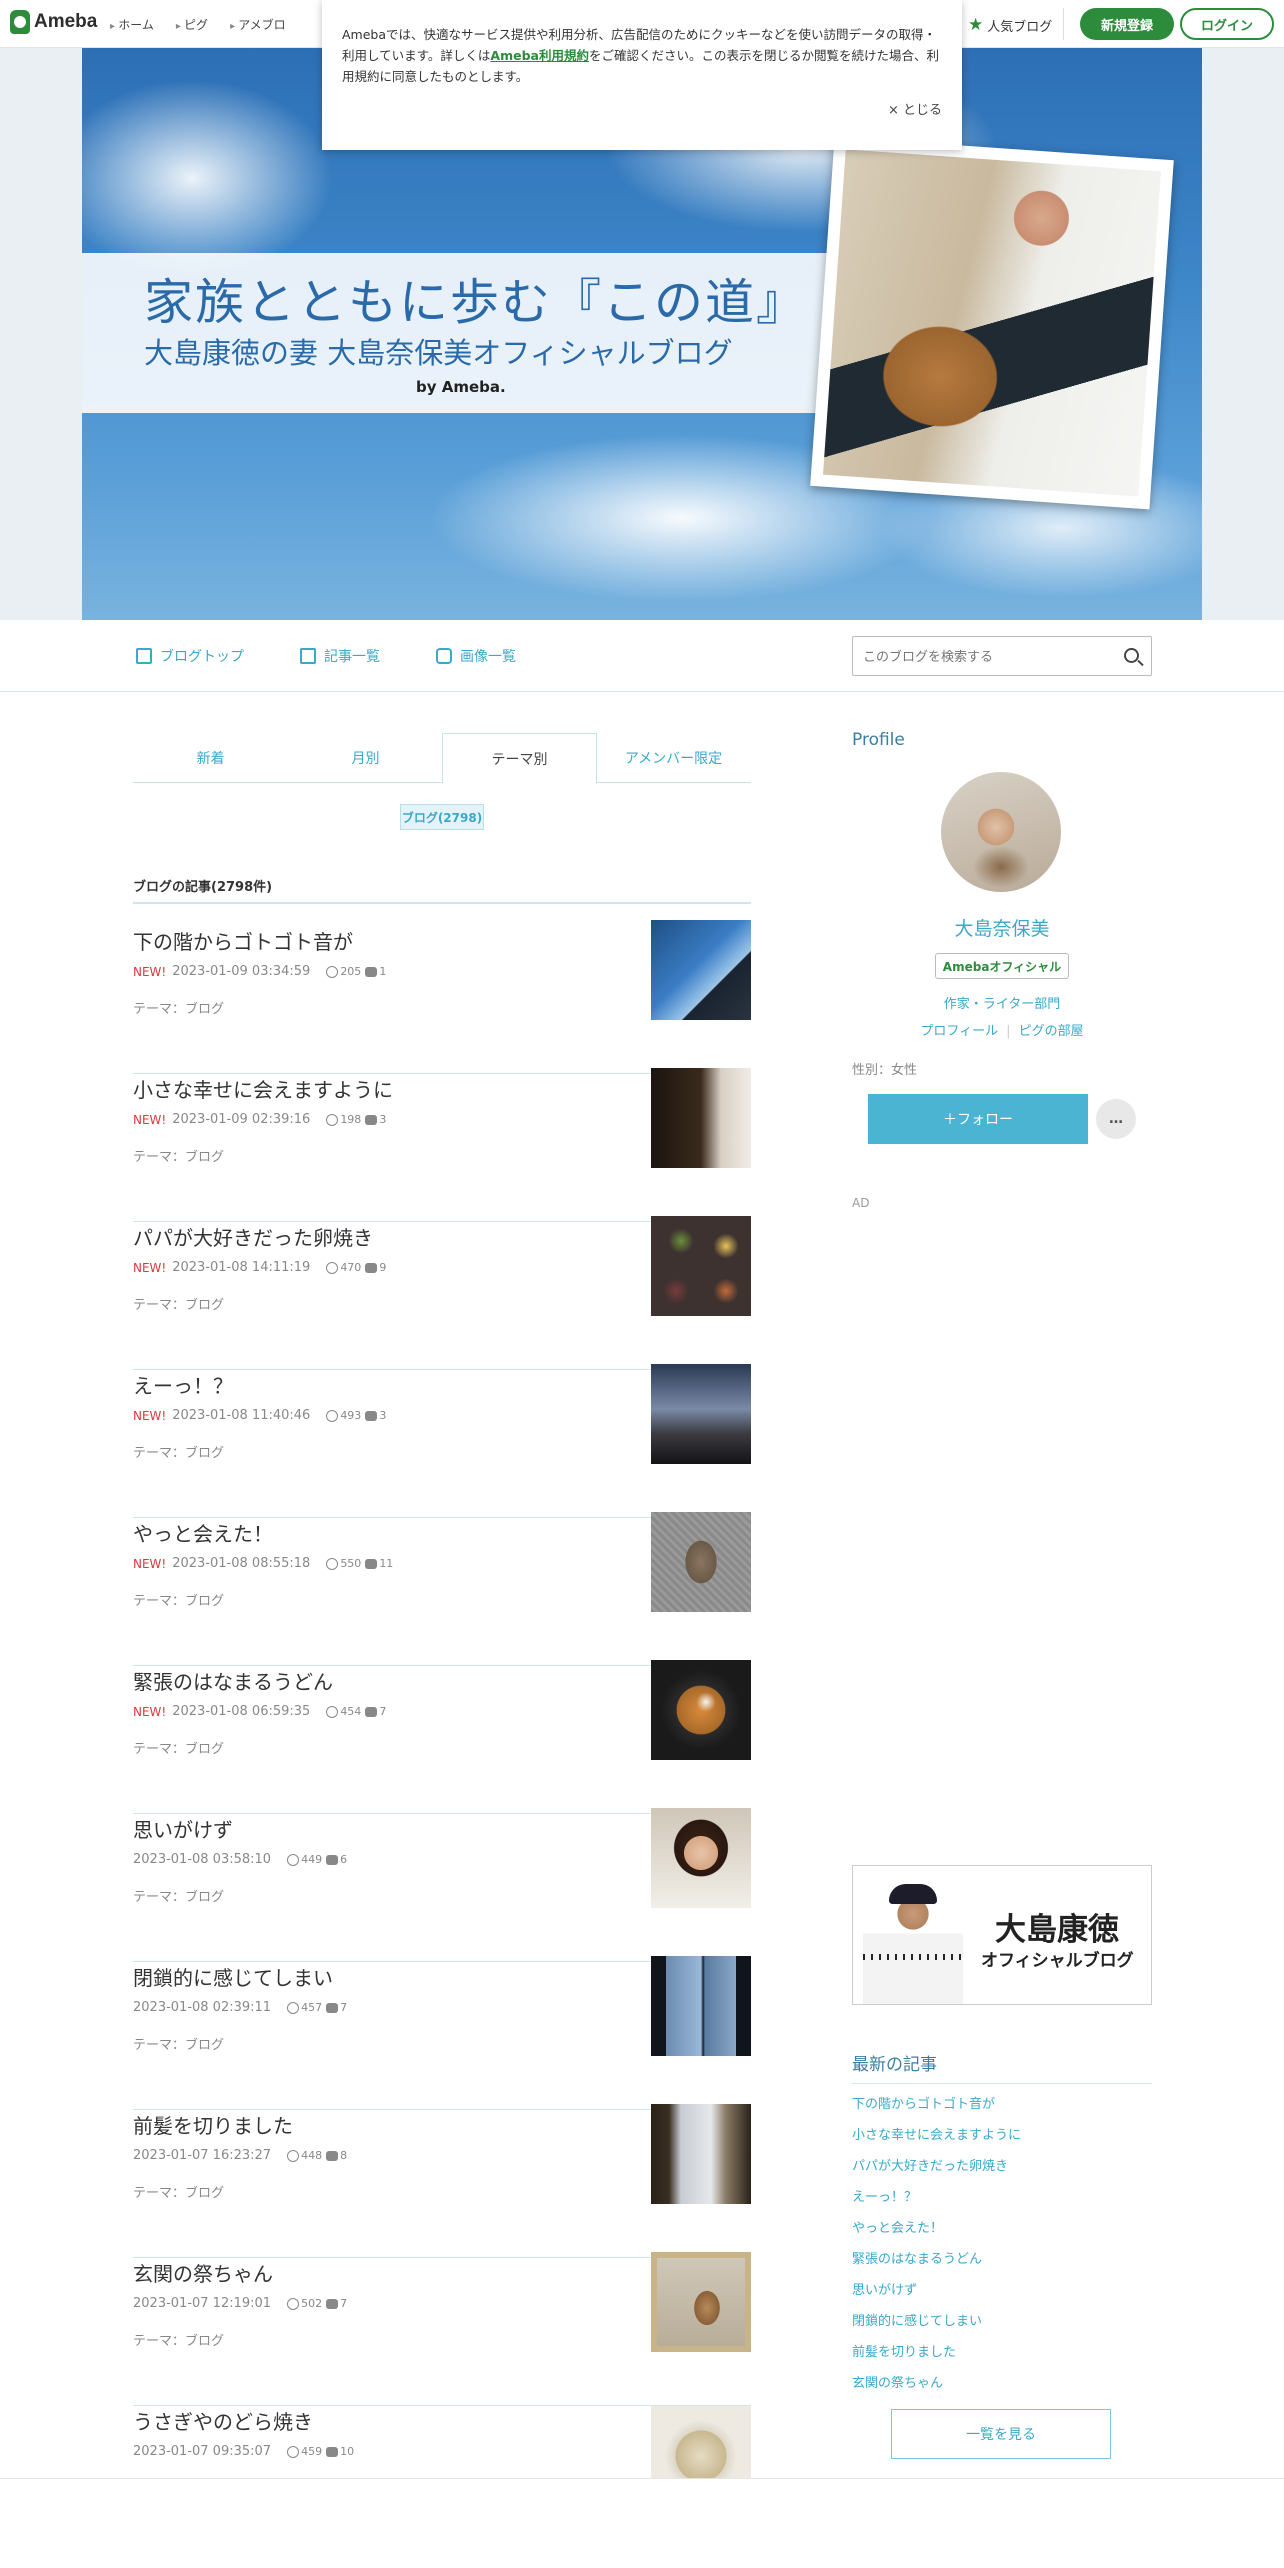 The height and width of the screenshot is (2568, 1284). Describe the element at coordinates (257, 24) in the screenshot. I see `top-nav-ameblo: アメブロ` at that location.